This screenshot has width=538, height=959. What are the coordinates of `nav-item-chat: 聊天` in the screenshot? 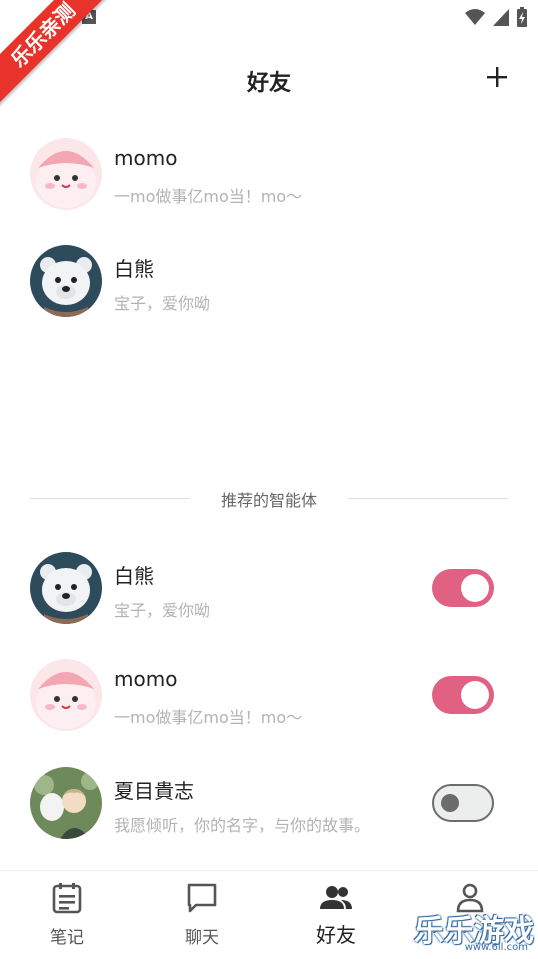 It's located at (202, 914).